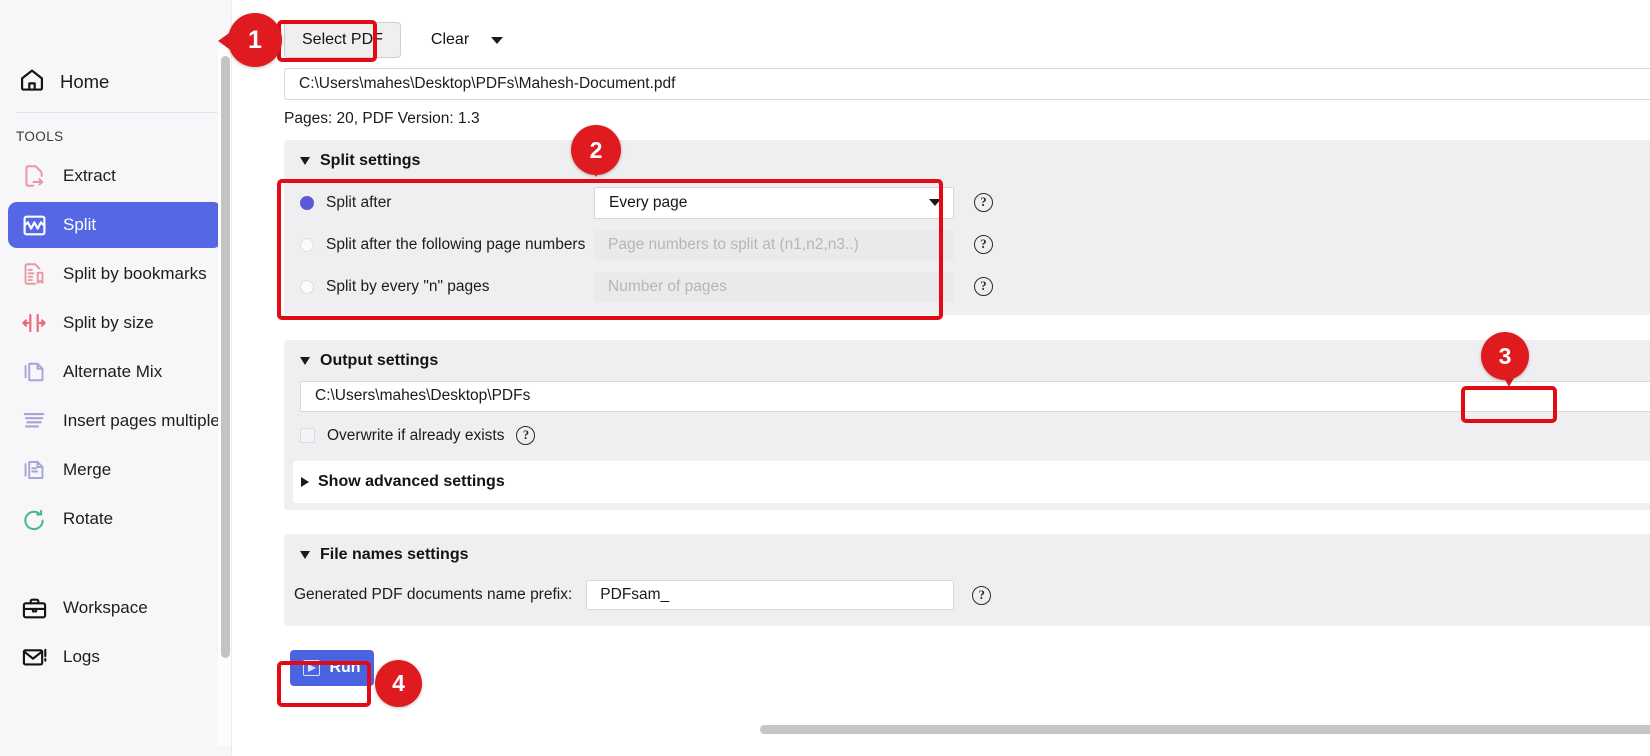 The width and height of the screenshot is (1650, 756). What do you see at coordinates (359, 202) in the screenshot?
I see `split-option-label: Split after` at bounding box center [359, 202].